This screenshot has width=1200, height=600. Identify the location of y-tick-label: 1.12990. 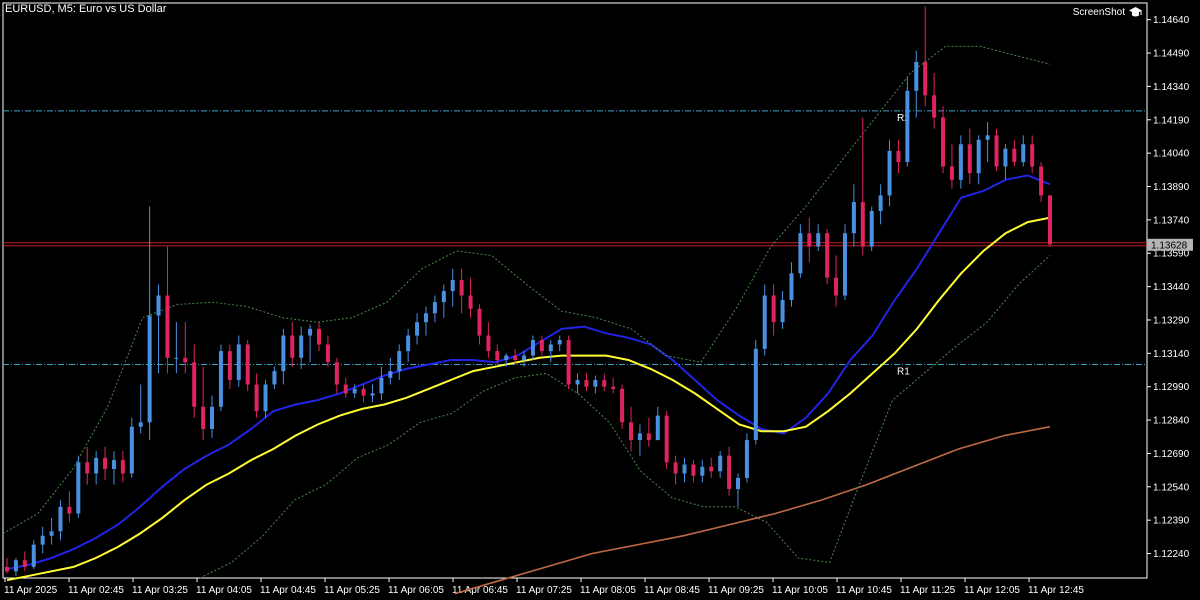
(1171, 387).